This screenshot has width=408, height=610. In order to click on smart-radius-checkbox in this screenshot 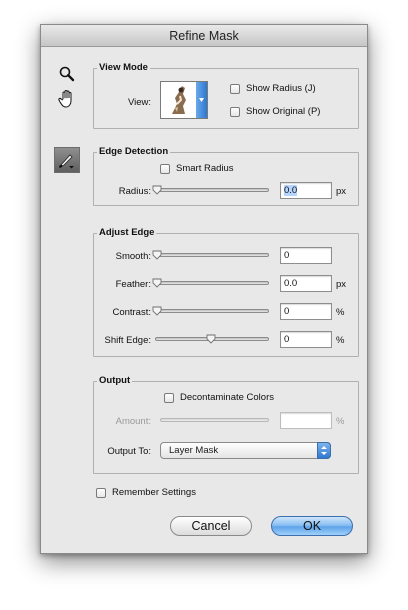, I will do `click(165, 169)`.